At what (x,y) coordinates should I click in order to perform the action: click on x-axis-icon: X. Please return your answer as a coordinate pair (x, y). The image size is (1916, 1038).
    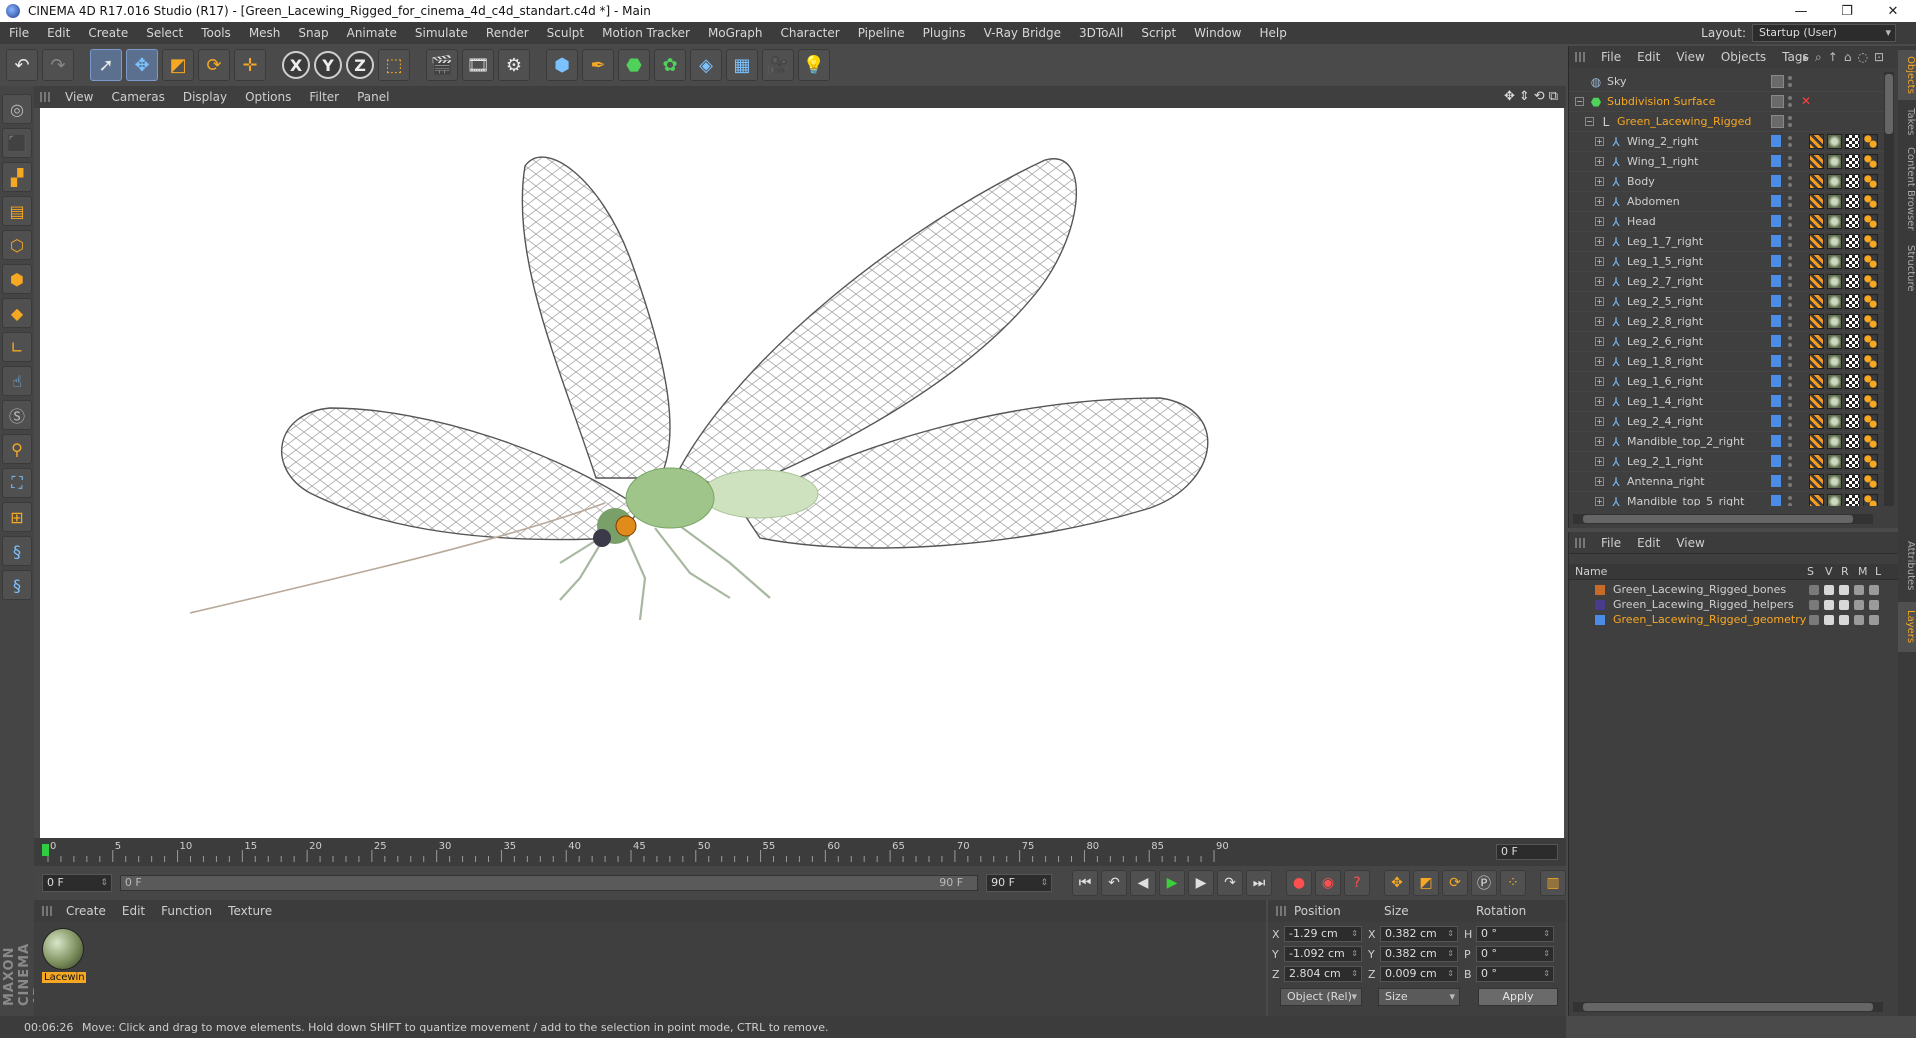
    Looking at the image, I should click on (296, 65).